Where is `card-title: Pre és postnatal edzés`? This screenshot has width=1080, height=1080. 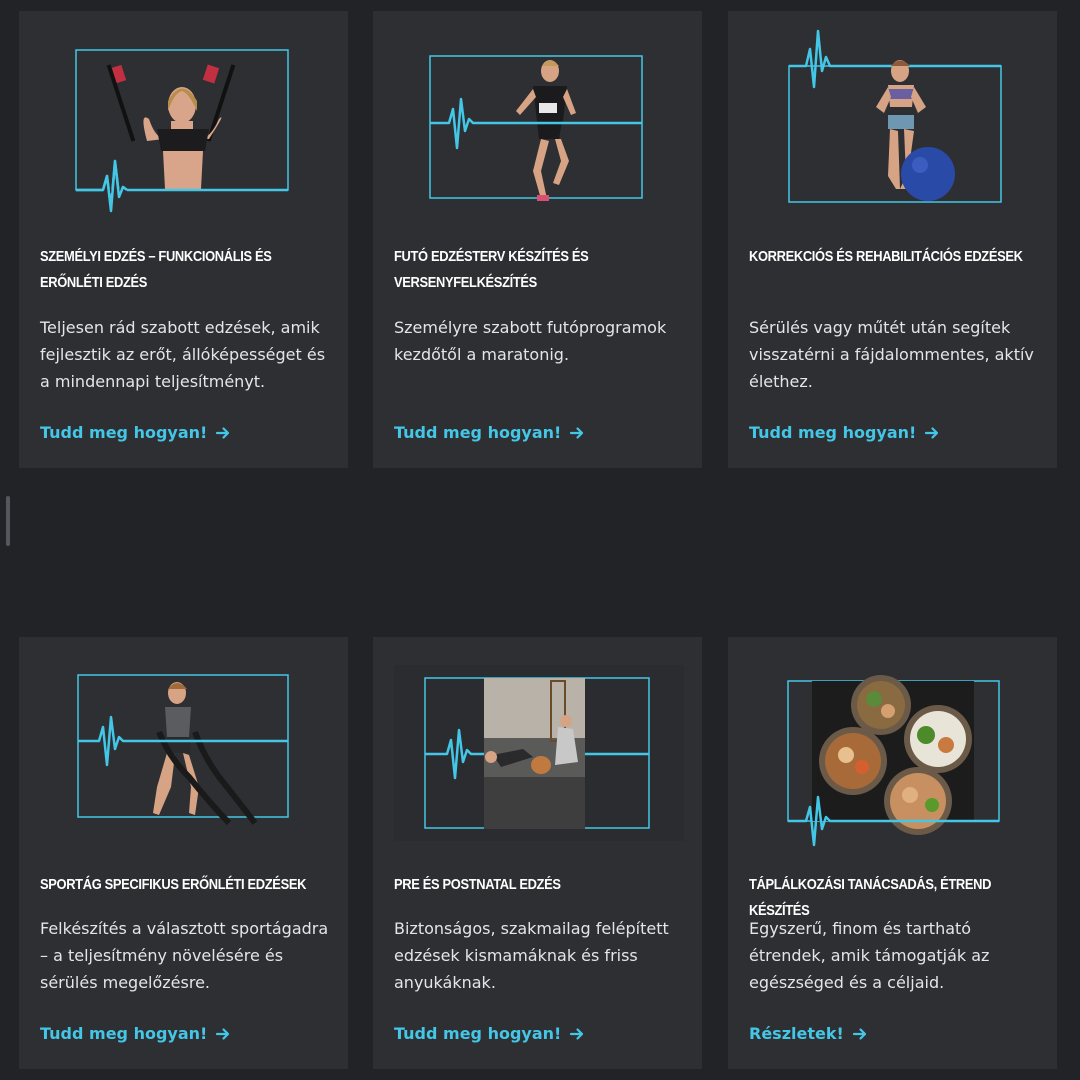 card-title: Pre és postnatal edzés is located at coordinates (477, 884).